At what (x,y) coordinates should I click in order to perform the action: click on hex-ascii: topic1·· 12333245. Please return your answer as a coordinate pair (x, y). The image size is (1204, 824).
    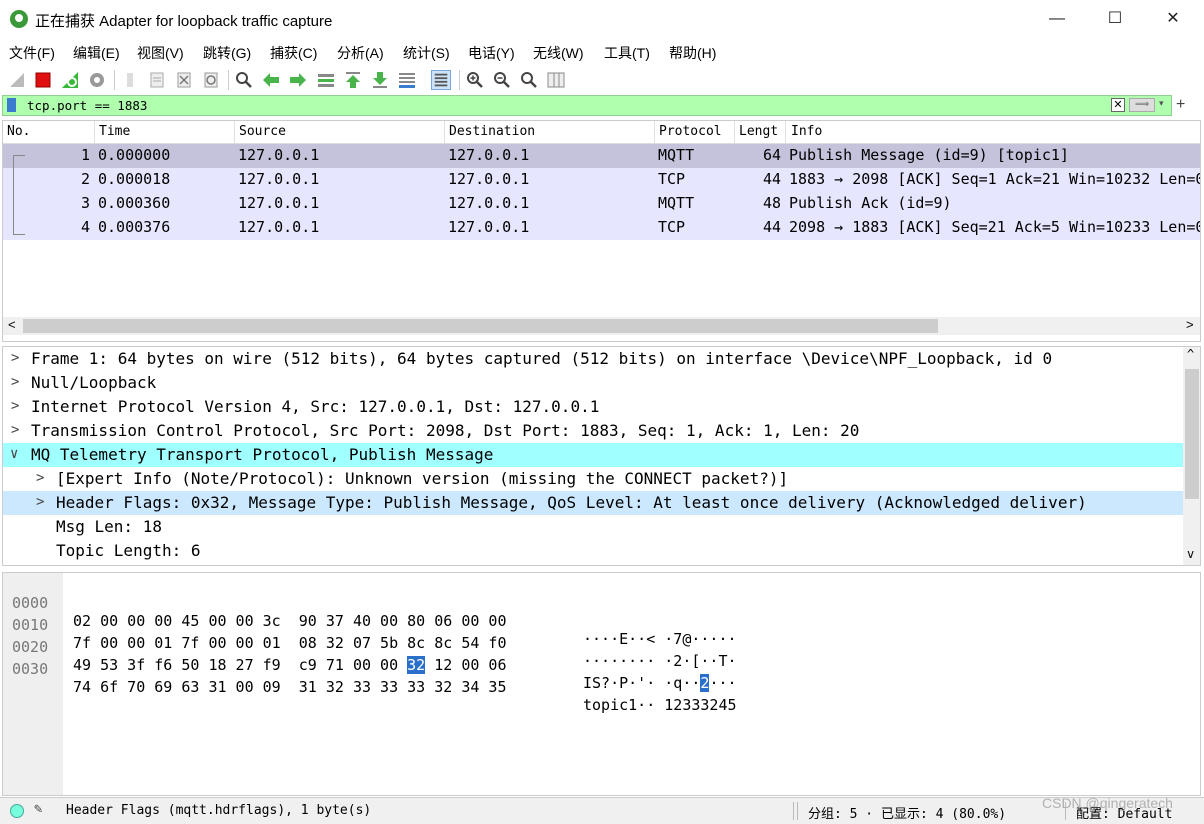
    Looking at the image, I should click on (660, 705).